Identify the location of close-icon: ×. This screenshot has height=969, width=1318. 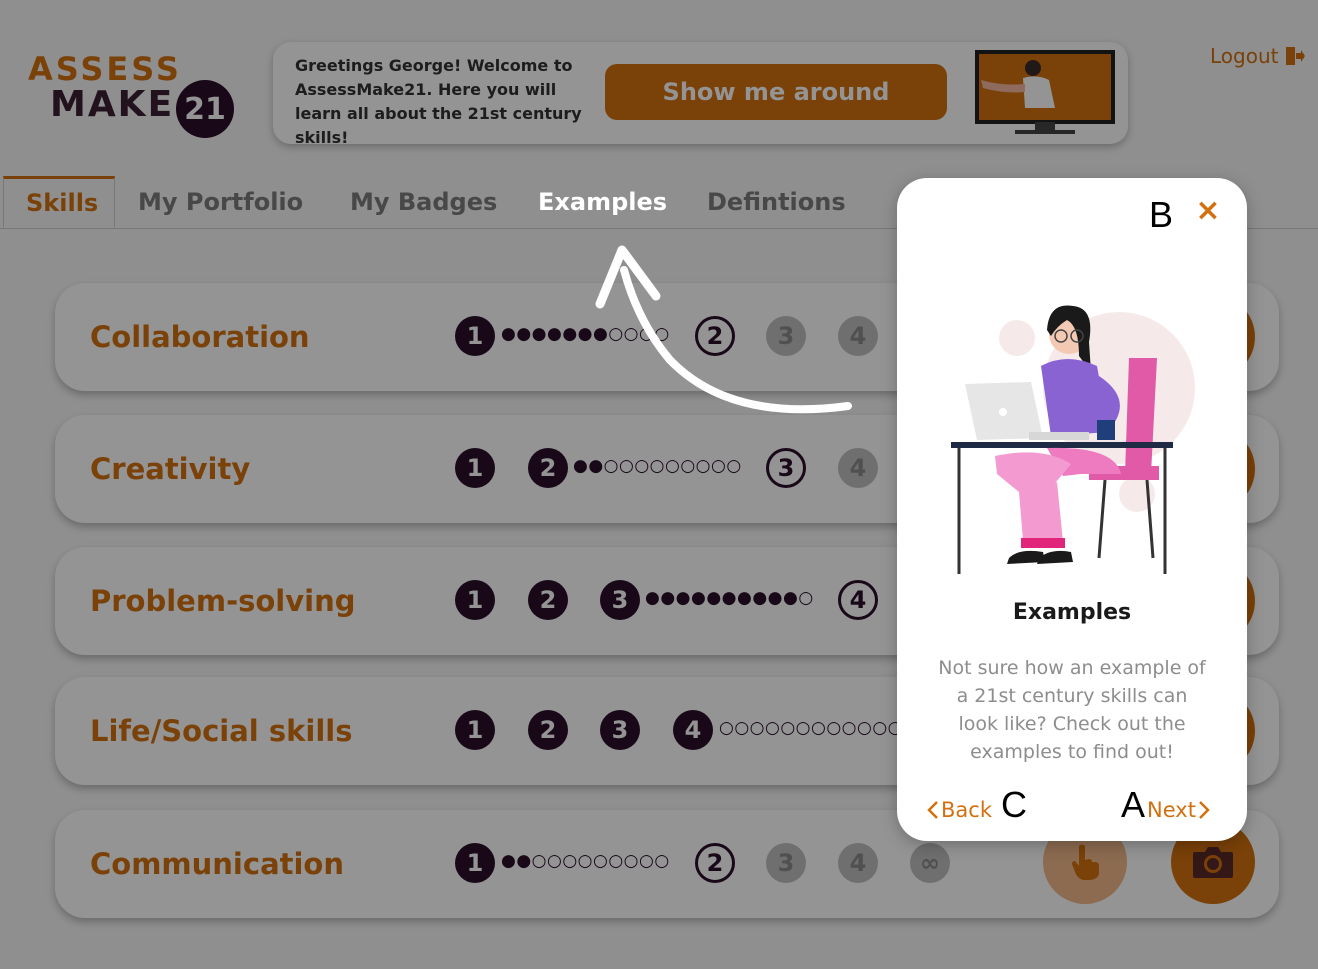
(1208, 211).